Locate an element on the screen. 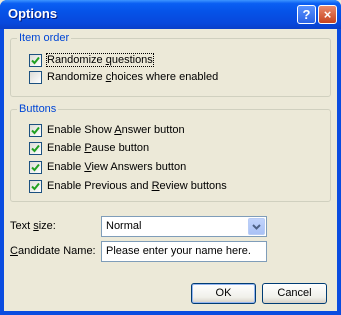 The height and width of the screenshot is (315, 341). candidate-name-label: Candidate Name: is located at coordinates (53, 251).